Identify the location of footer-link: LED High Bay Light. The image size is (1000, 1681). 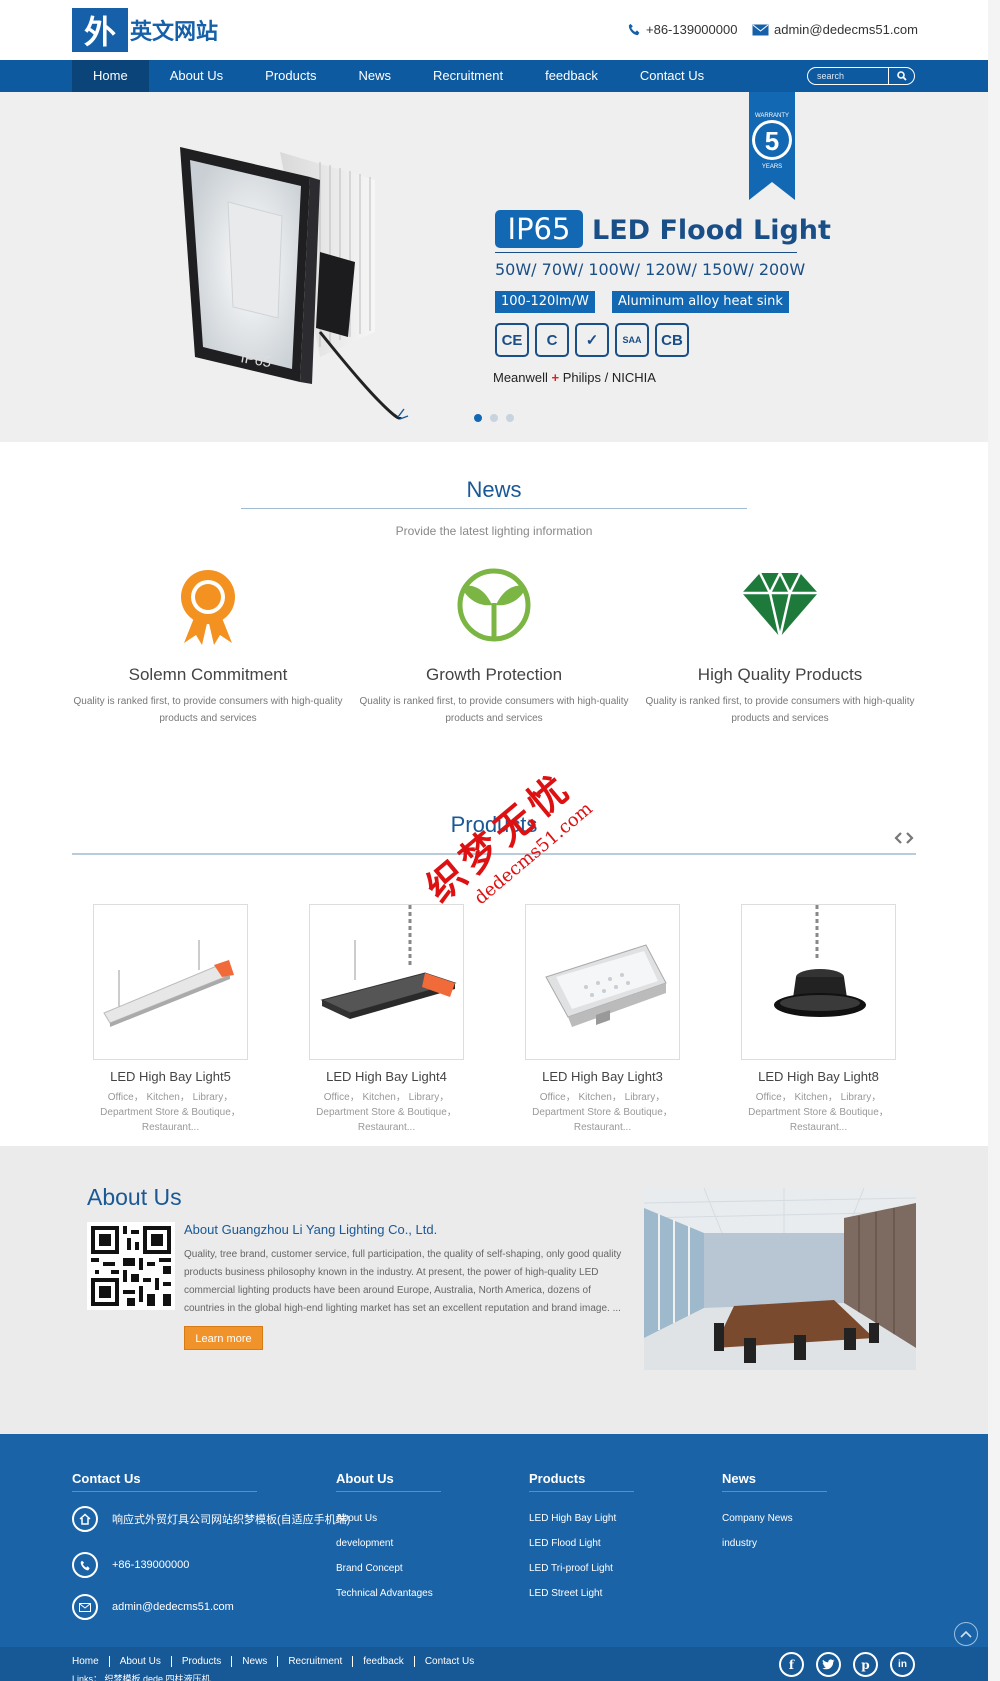
(572, 1518).